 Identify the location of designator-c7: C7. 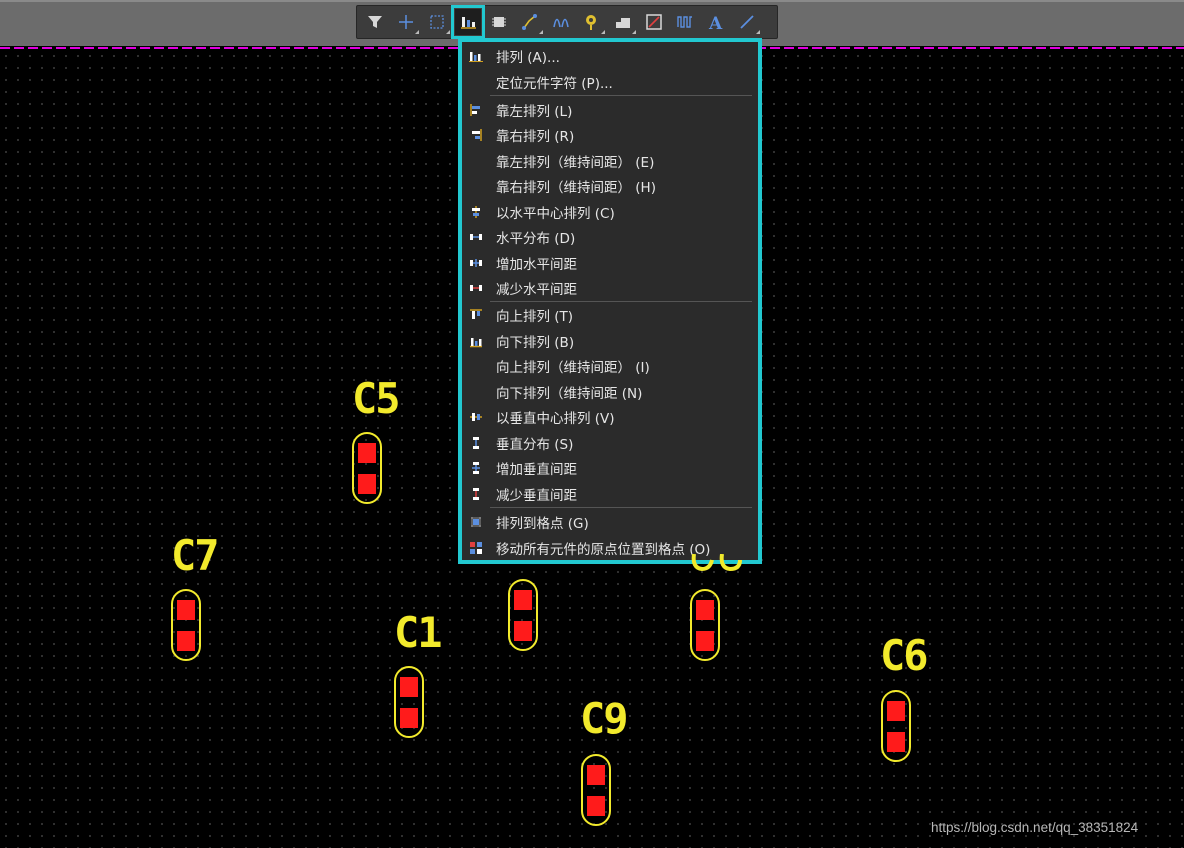
(195, 555).